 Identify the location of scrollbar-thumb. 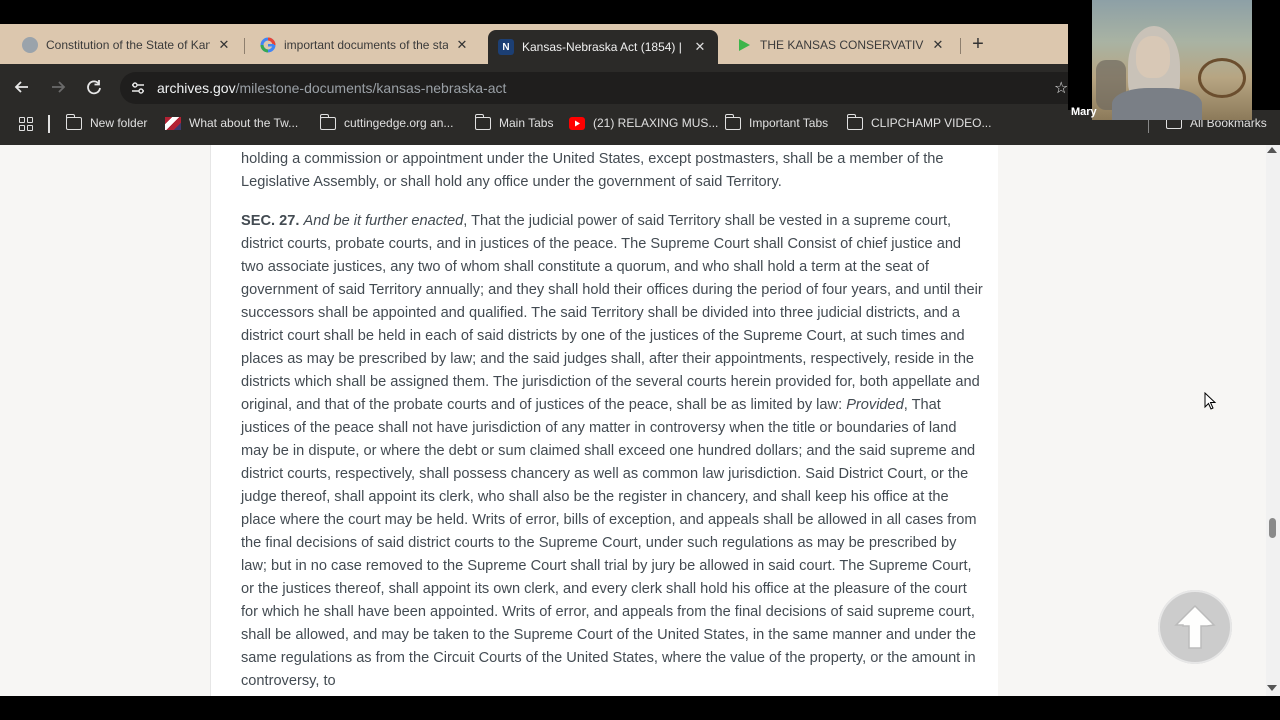
(1272, 528).